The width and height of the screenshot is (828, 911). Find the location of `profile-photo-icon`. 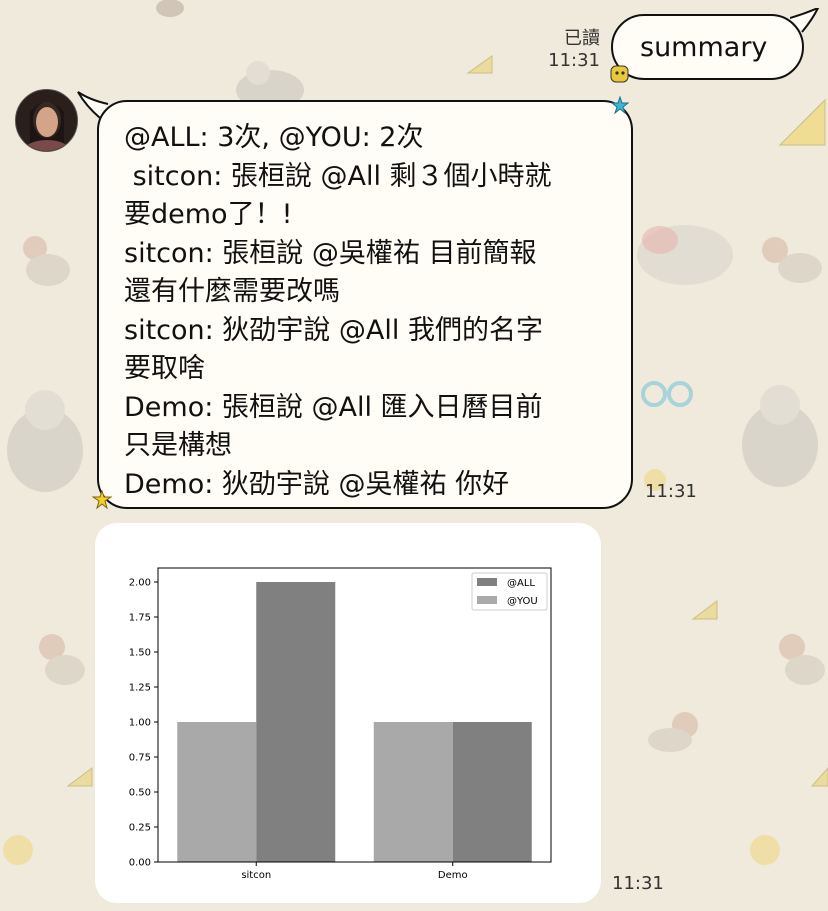

profile-photo-icon is located at coordinates (46, 120).